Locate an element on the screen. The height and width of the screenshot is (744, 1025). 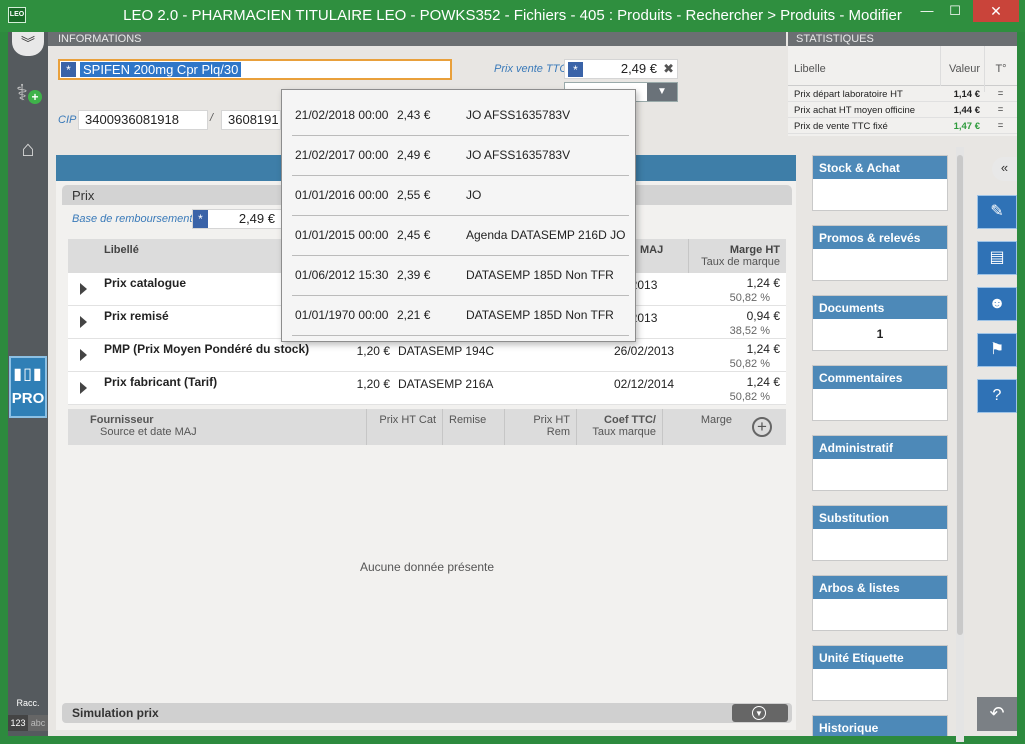
shortcuts-label: Racc. is located at coordinates (28, 703).